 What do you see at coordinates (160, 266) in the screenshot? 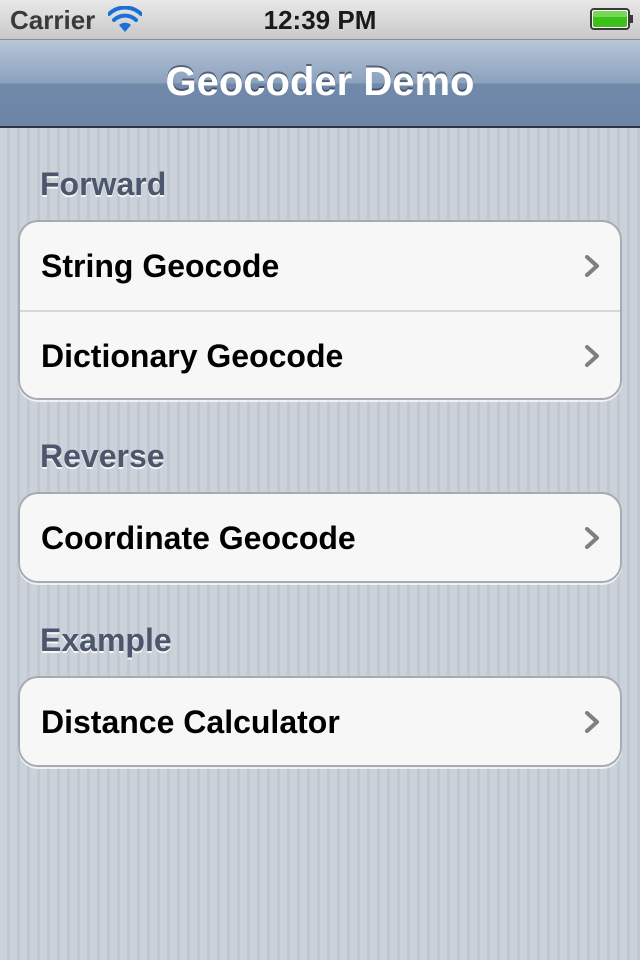
I see `cell-label: String Geocode` at bounding box center [160, 266].